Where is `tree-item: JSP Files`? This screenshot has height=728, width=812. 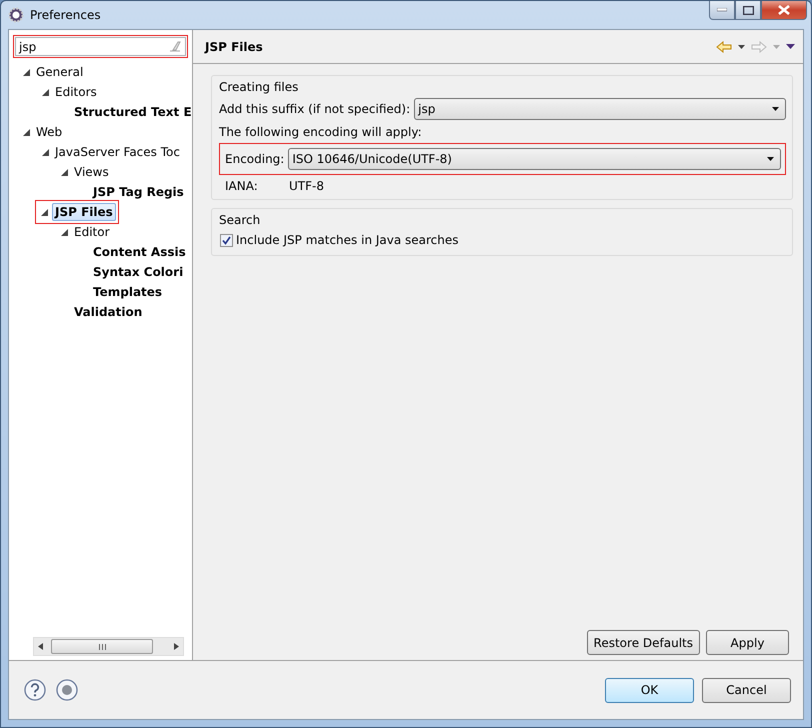
tree-item: JSP Files is located at coordinates (84, 212).